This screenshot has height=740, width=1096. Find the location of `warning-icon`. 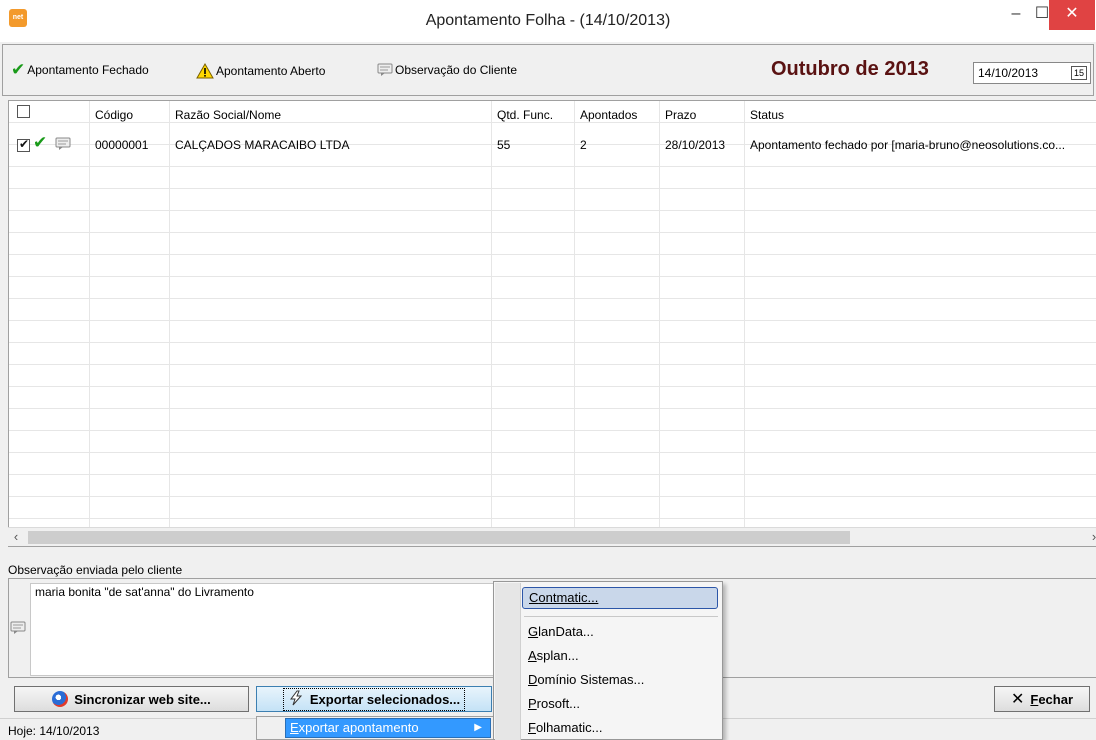

warning-icon is located at coordinates (205, 71).